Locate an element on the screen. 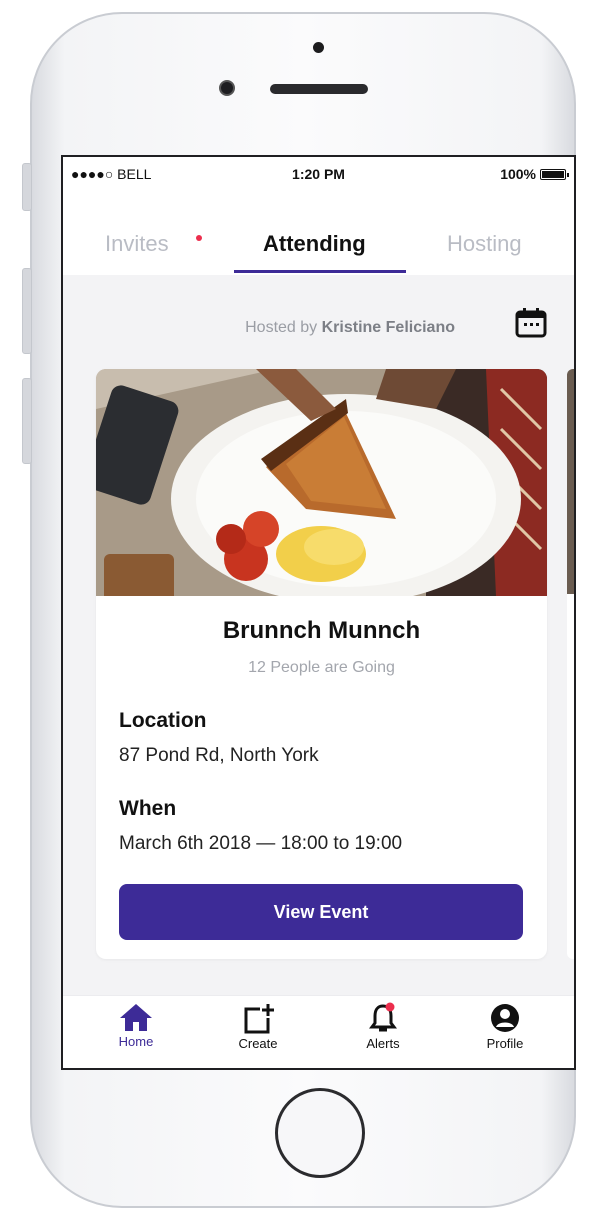 This screenshot has height=1214, width=605. volume-down-button is located at coordinates (27, 421).